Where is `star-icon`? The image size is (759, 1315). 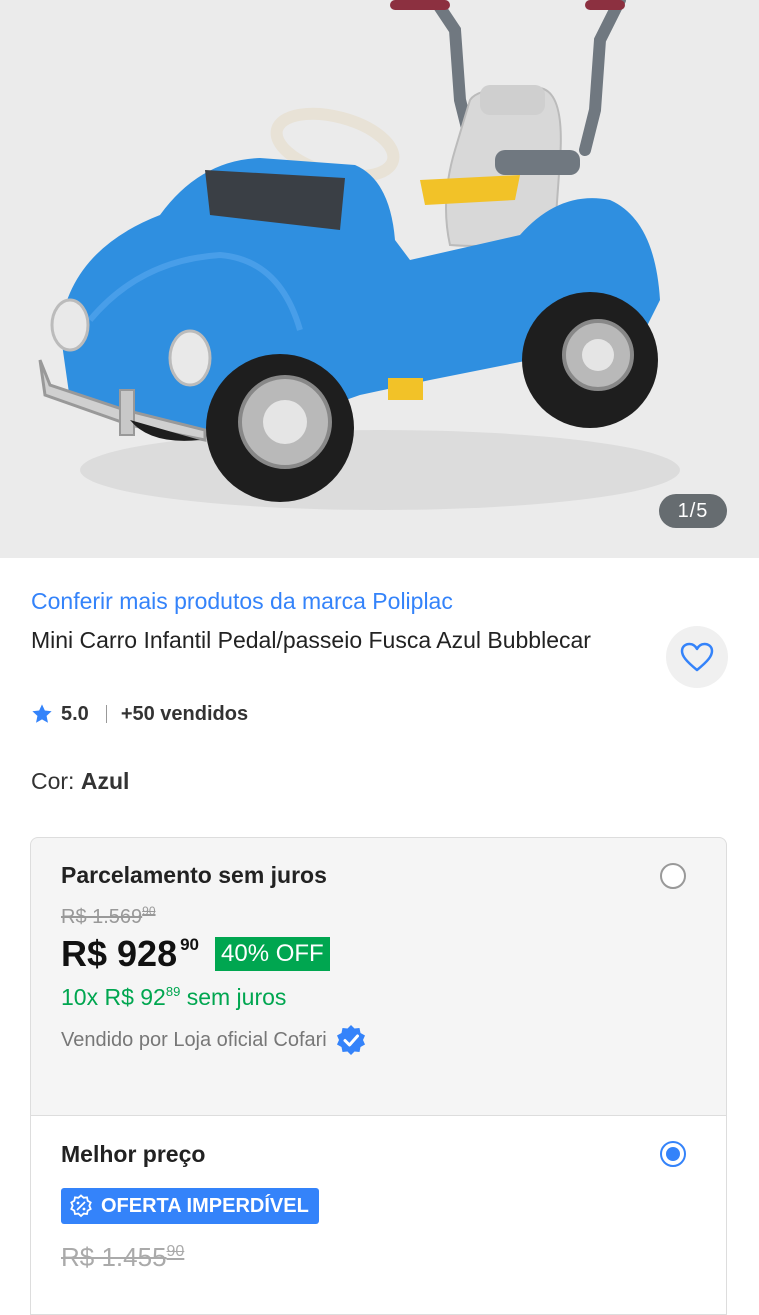 star-icon is located at coordinates (42, 713).